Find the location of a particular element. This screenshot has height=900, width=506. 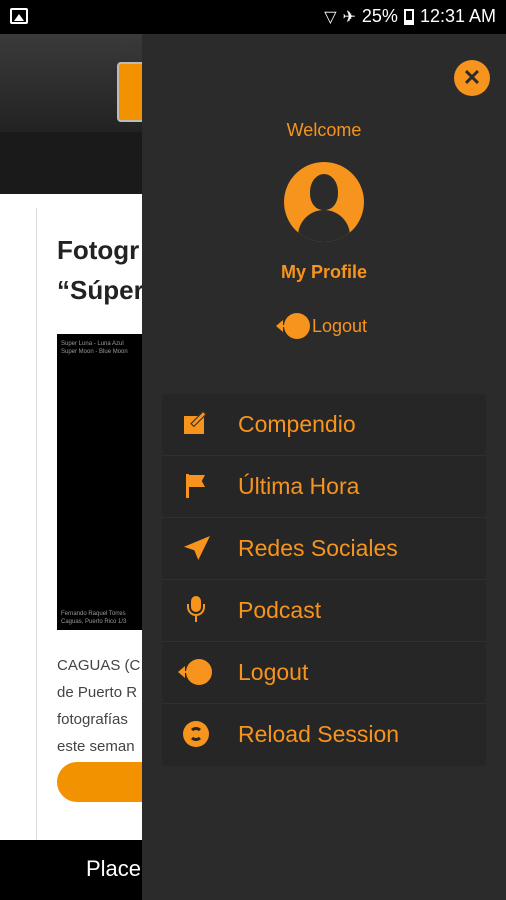

close-icon: ✕ is located at coordinates (472, 77).